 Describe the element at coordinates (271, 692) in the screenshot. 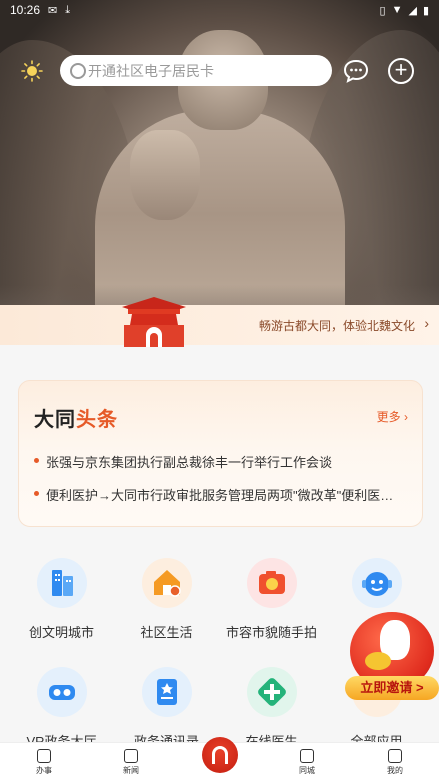

I see `medical-cross-icon` at that location.